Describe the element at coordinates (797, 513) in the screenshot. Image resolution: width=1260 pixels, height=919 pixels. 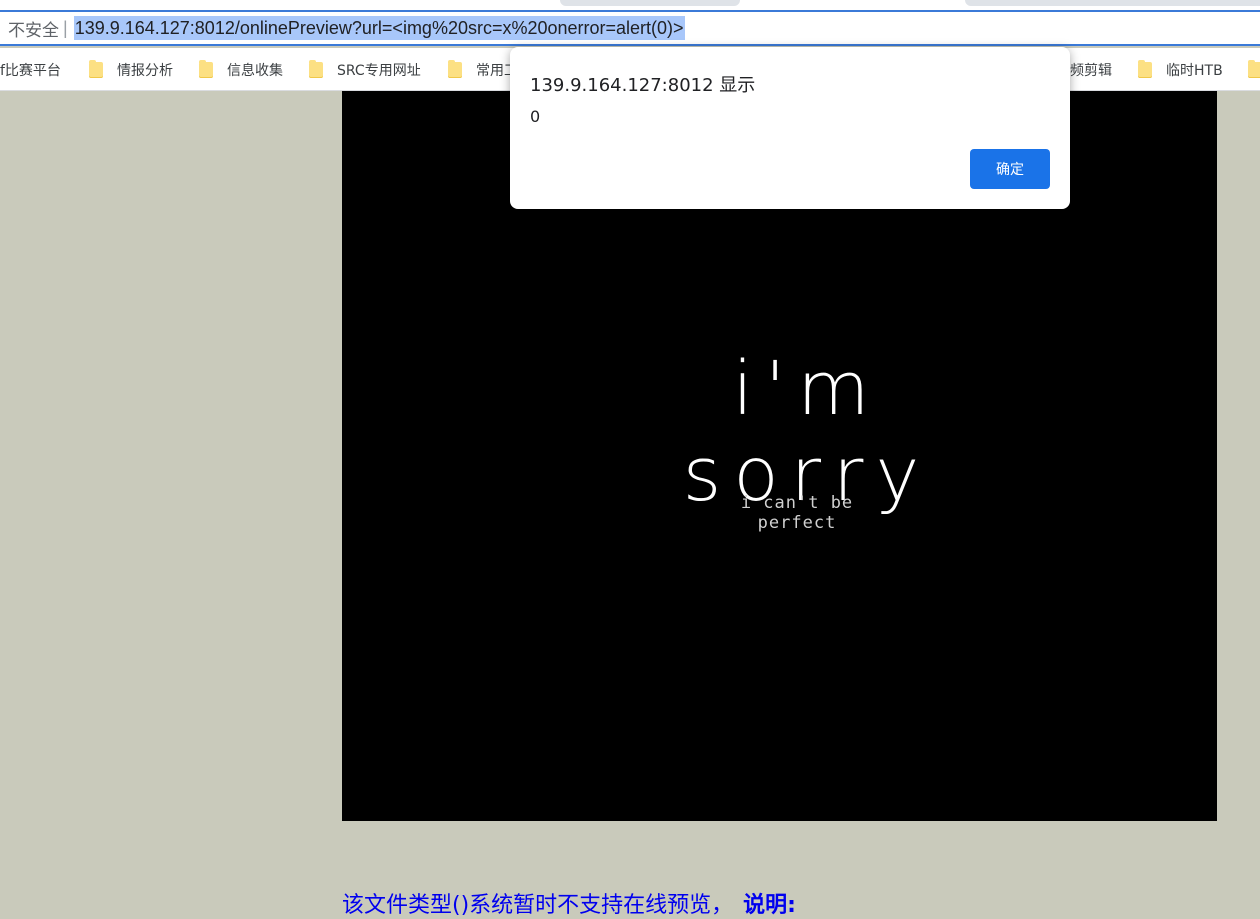
I see `image-sub-text: i can't be perfect` at that location.